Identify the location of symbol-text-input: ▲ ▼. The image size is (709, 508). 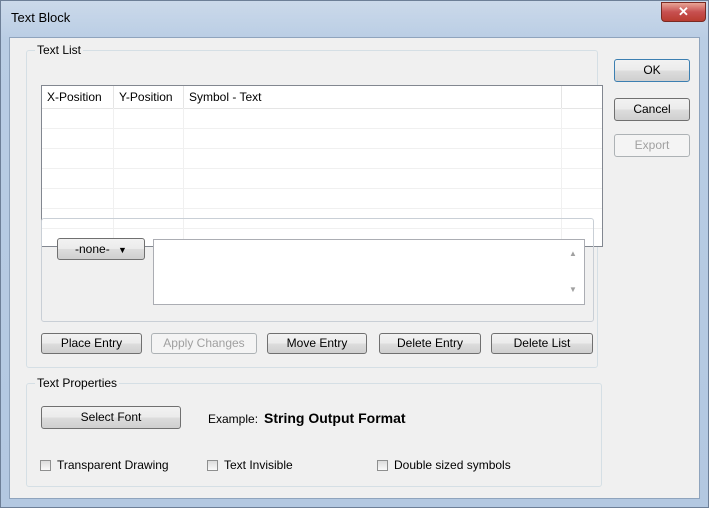
(369, 272).